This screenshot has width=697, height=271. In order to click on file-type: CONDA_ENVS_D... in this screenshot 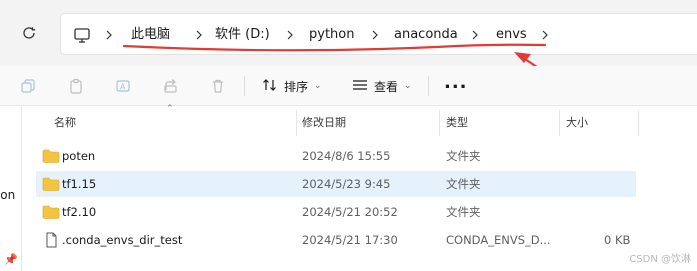, I will do `click(498, 240)`.